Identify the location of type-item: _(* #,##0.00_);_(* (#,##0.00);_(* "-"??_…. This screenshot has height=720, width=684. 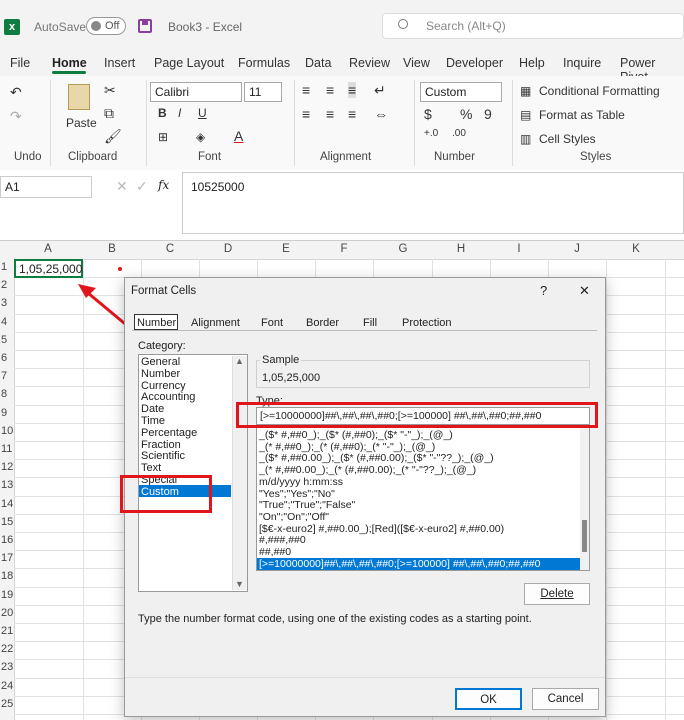
(367, 470).